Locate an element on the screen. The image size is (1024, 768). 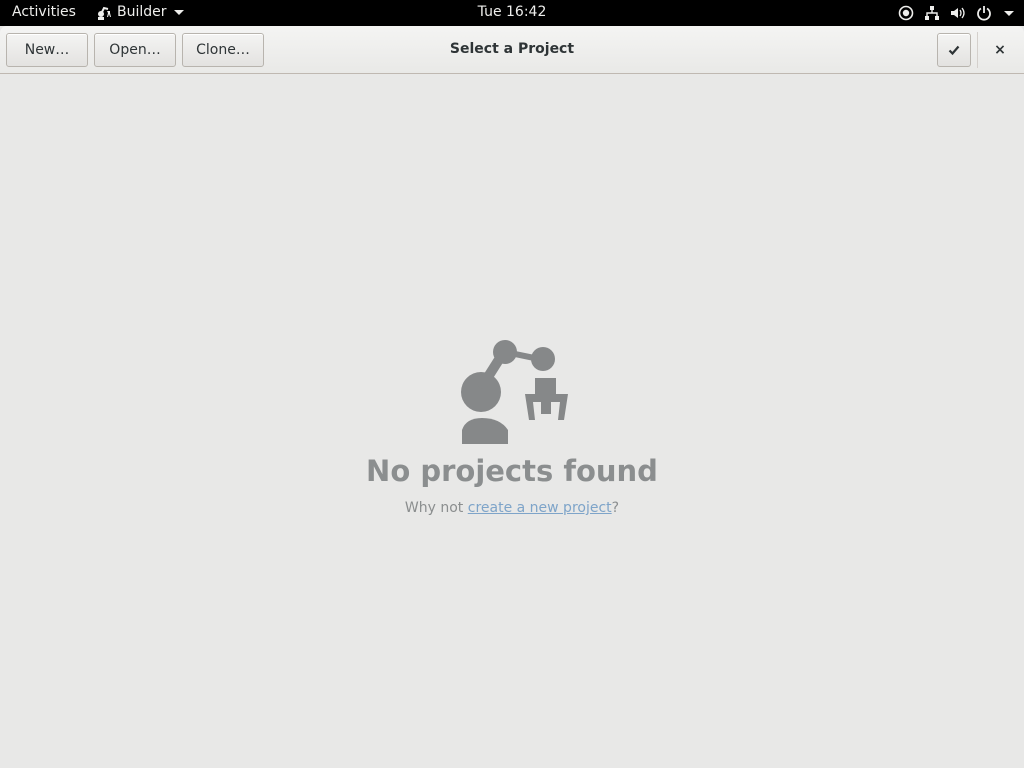
accessibility-icon is located at coordinates (906, 13).